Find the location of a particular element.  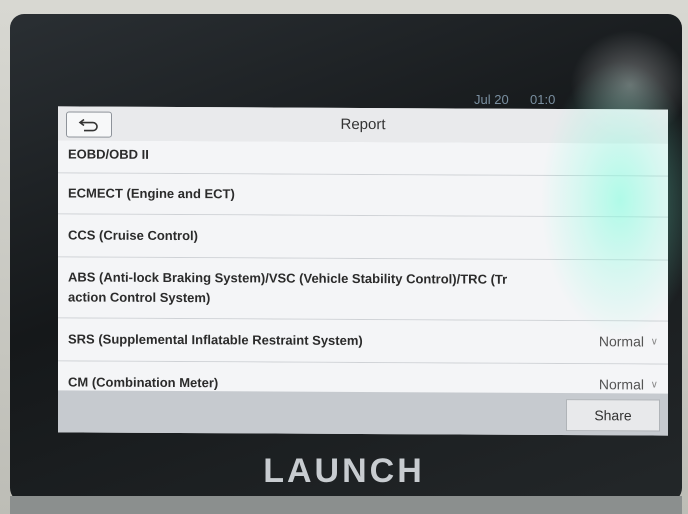

list-item: ECMECT (Engine and ECT) is located at coordinates (363, 195).